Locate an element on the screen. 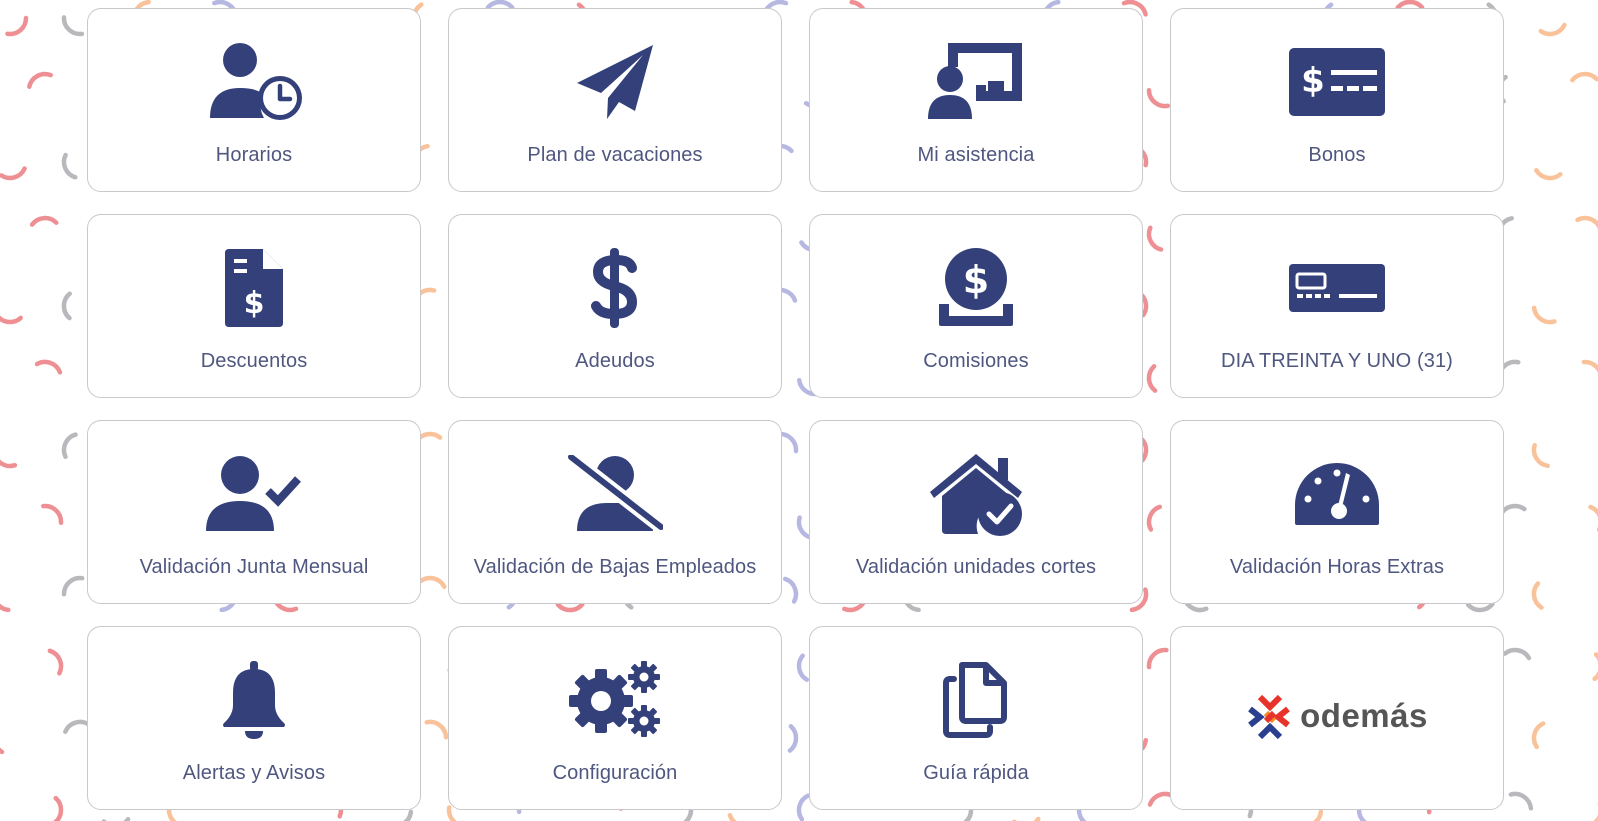 The image size is (1598, 821). tile-label: Bonos is located at coordinates (1337, 155).